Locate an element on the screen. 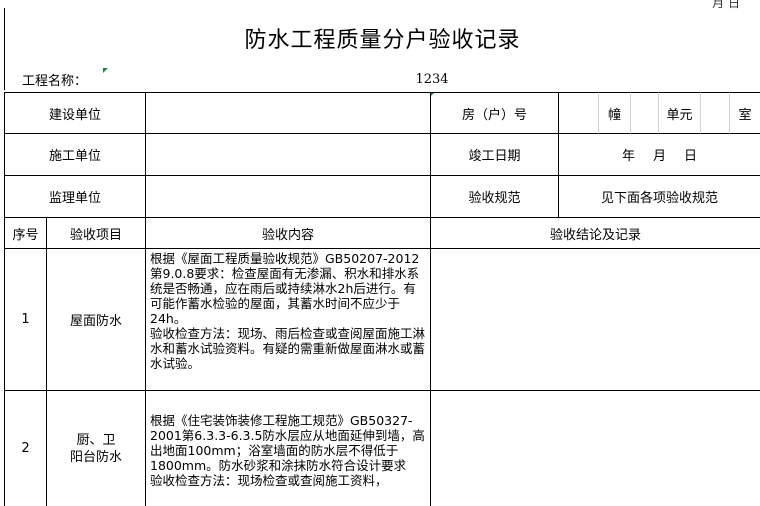  project-name-label: 工程名称： is located at coordinates (54, 79).